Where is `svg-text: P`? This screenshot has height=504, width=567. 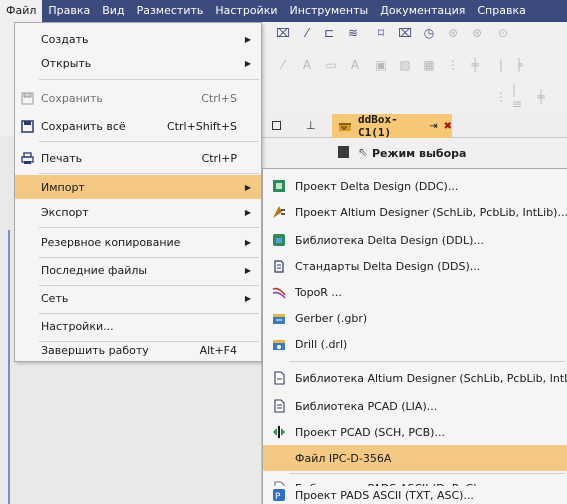
svg-text: P is located at coordinates (278, 497).